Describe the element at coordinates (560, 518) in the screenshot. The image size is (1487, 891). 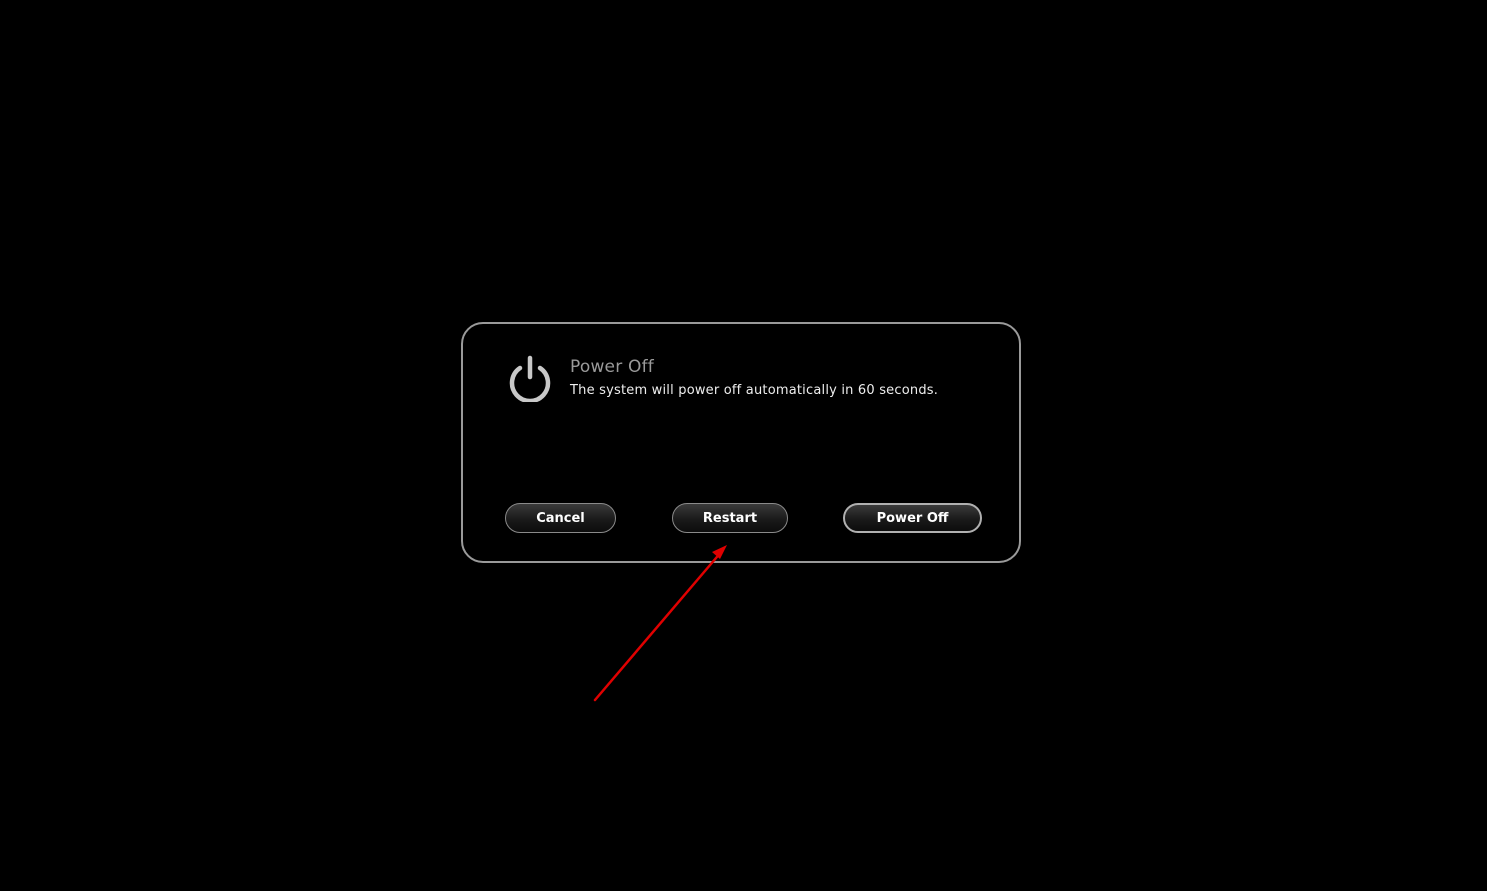
I see `cancel-button: Cancel` at that location.